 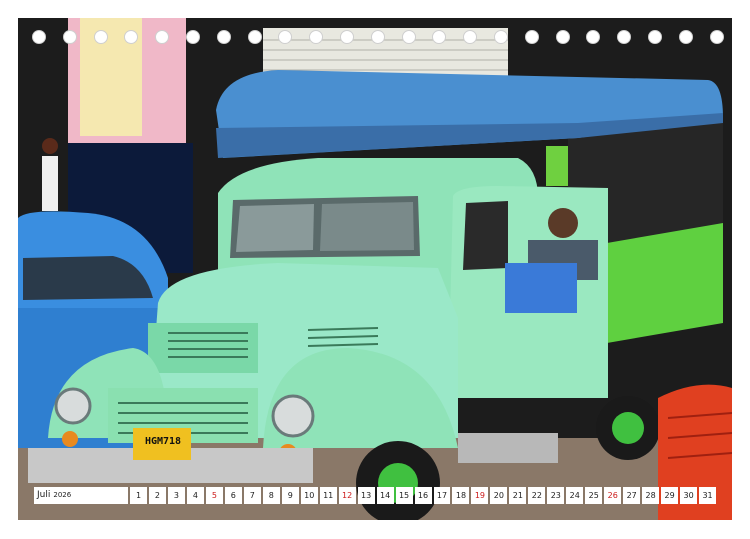 I want to click on day-cell: 31, so click(x=708, y=495).